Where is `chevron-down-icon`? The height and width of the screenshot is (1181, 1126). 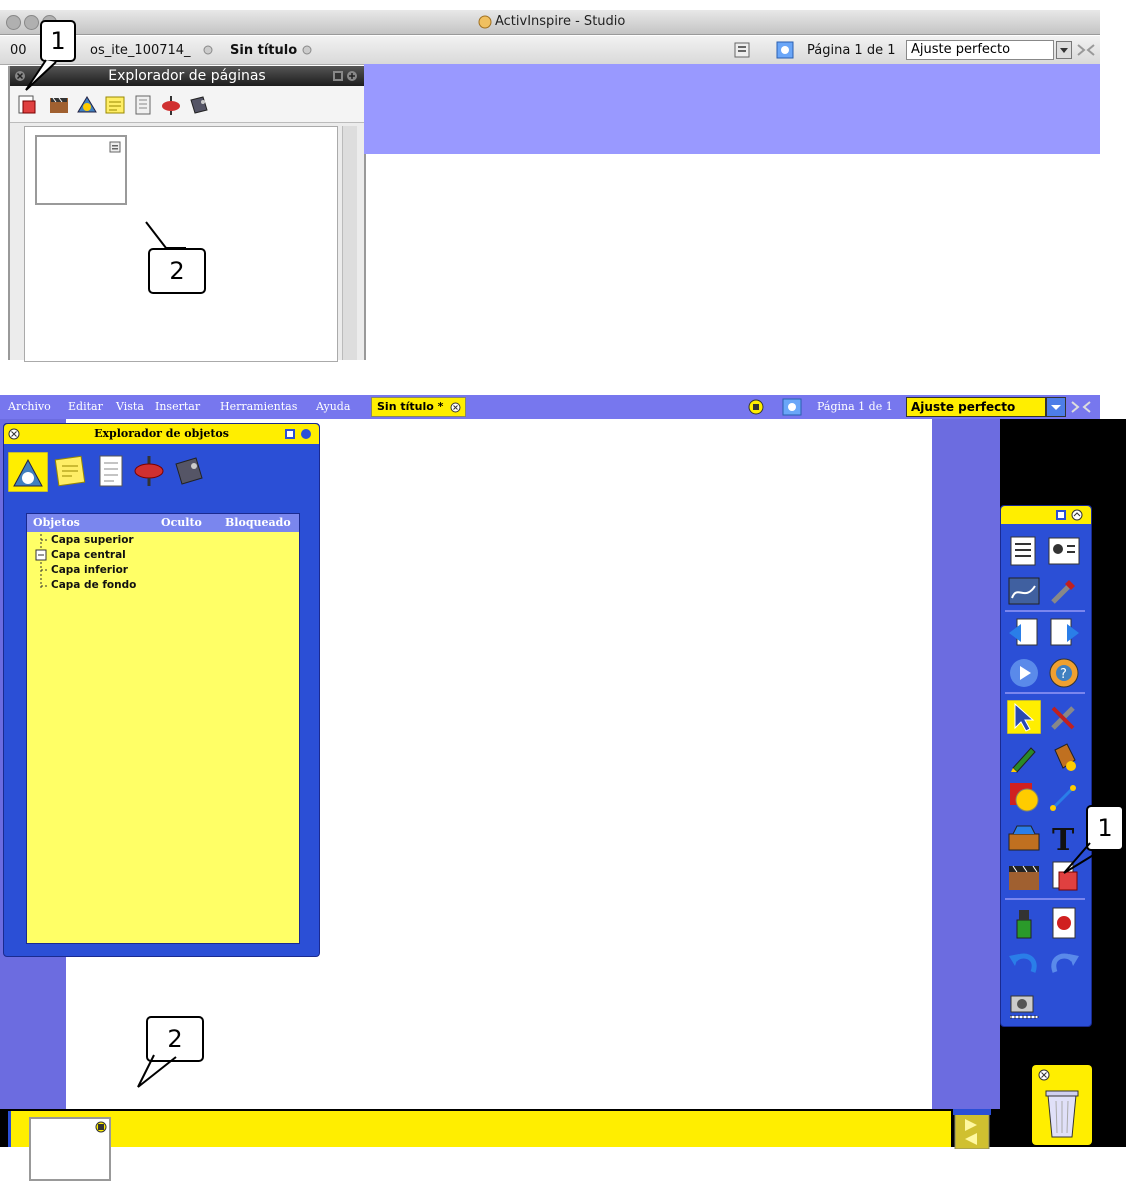 chevron-down-icon is located at coordinates (1064, 50).